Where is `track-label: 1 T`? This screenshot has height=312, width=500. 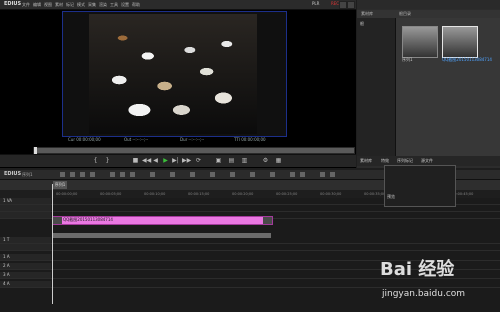 track-label: 1 T is located at coordinates (6, 239).